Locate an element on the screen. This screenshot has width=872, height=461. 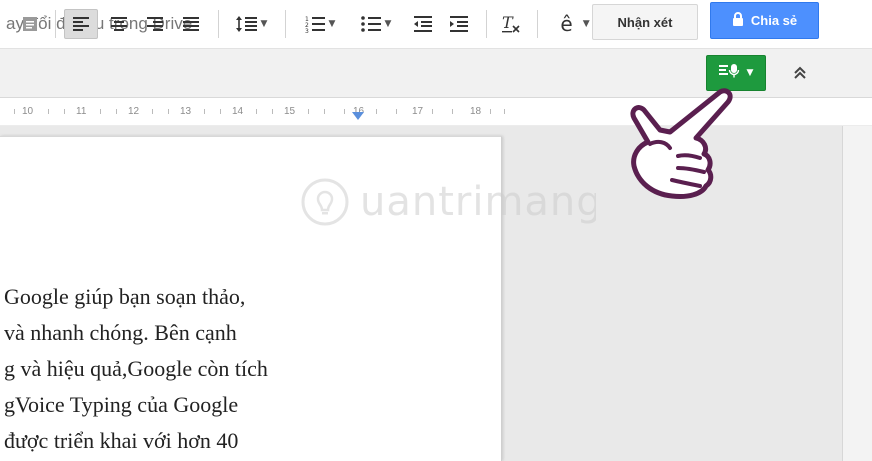
clear-formatting-button: T is located at coordinates (511, 24).